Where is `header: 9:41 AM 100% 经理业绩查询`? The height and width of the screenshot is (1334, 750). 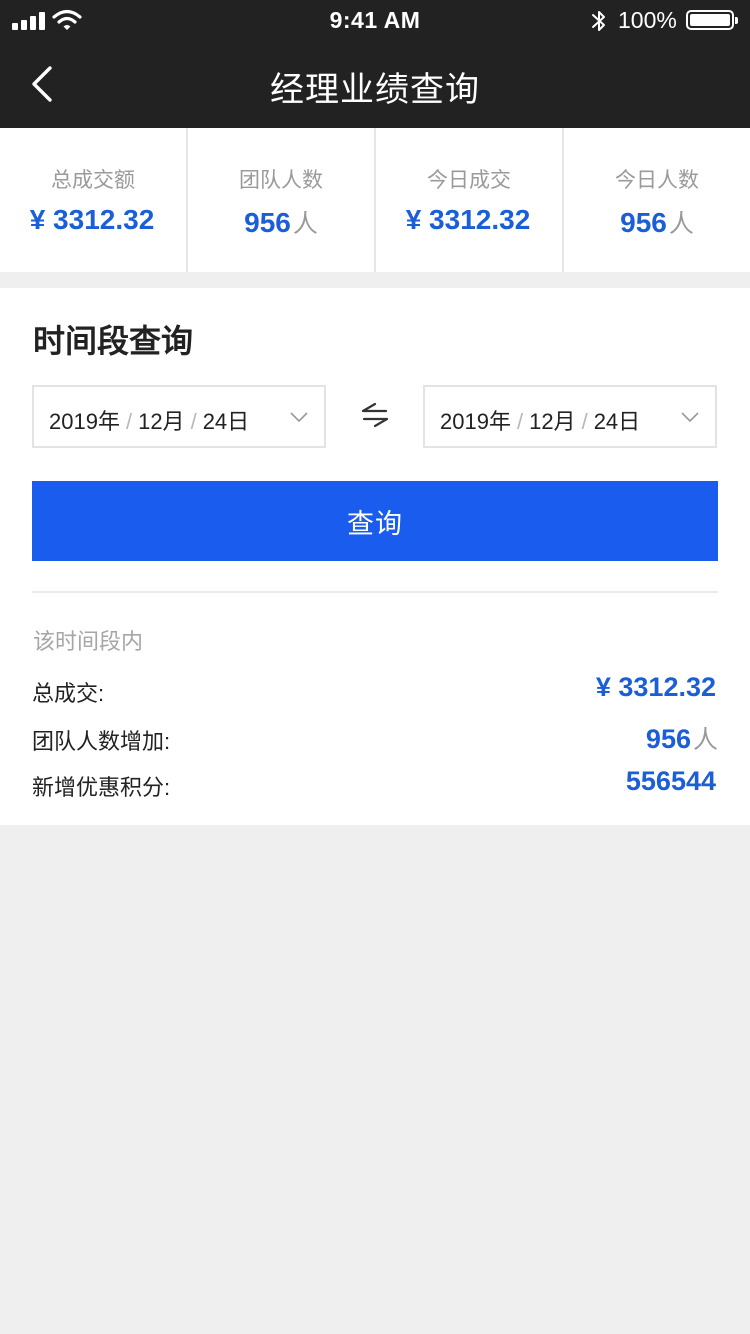 header: 9:41 AM 100% 经理业绩查询 is located at coordinates (375, 64).